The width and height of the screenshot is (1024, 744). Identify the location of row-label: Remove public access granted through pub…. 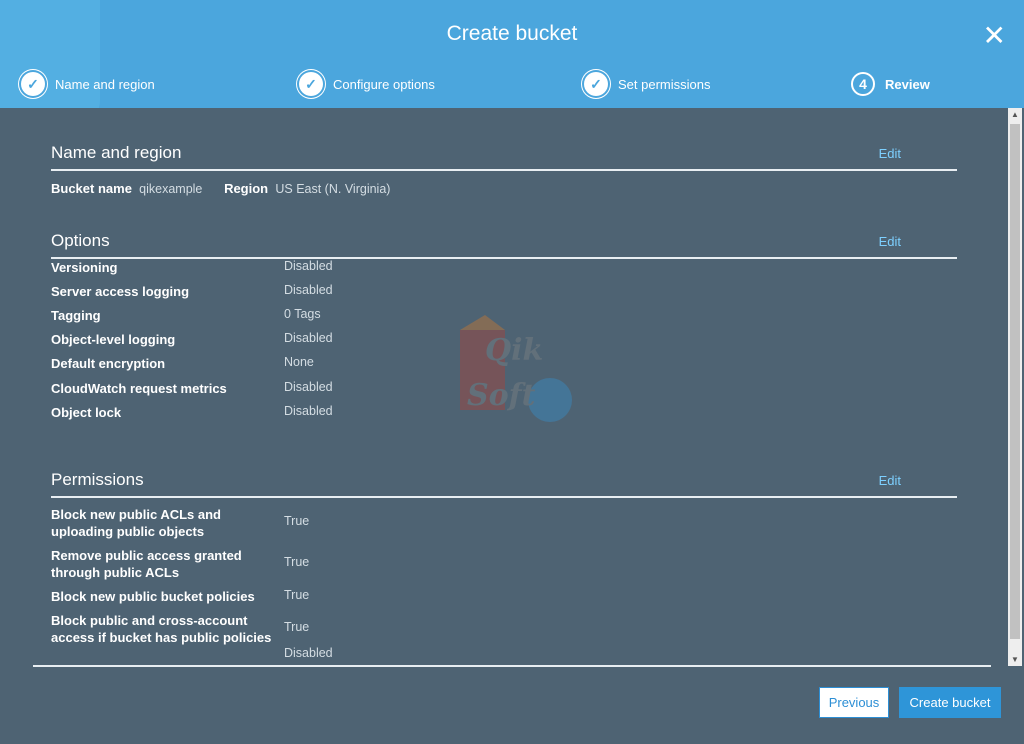
(146, 564).